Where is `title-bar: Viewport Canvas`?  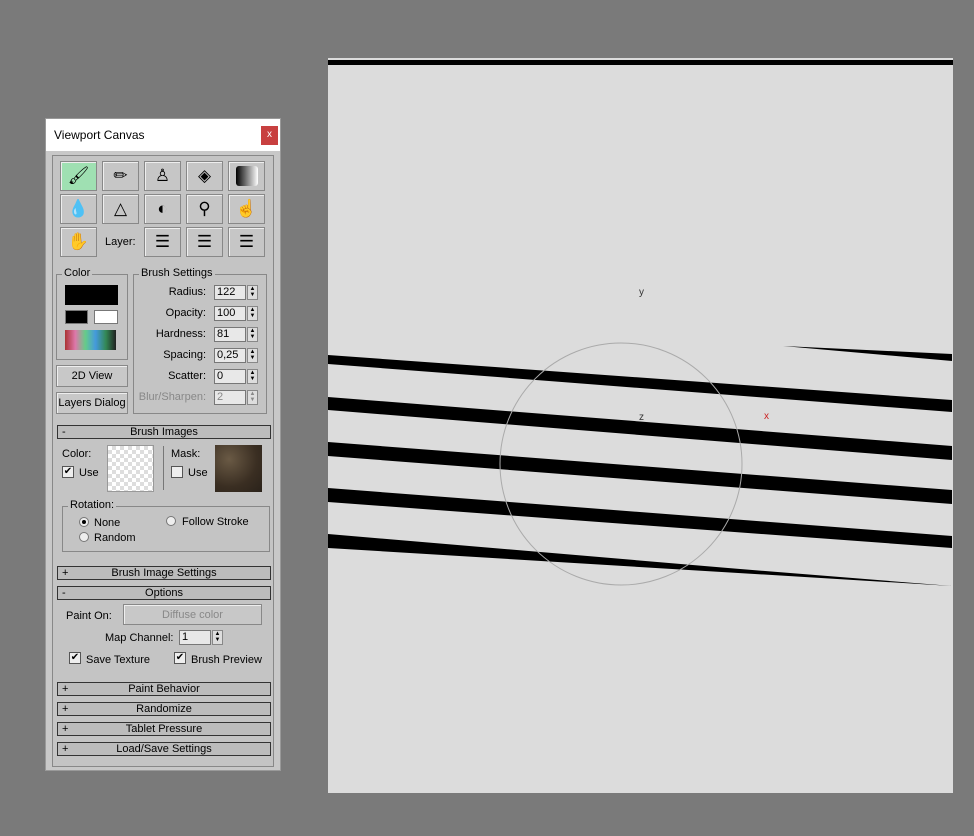 title-bar: Viewport Canvas is located at coordinates (163, 135).